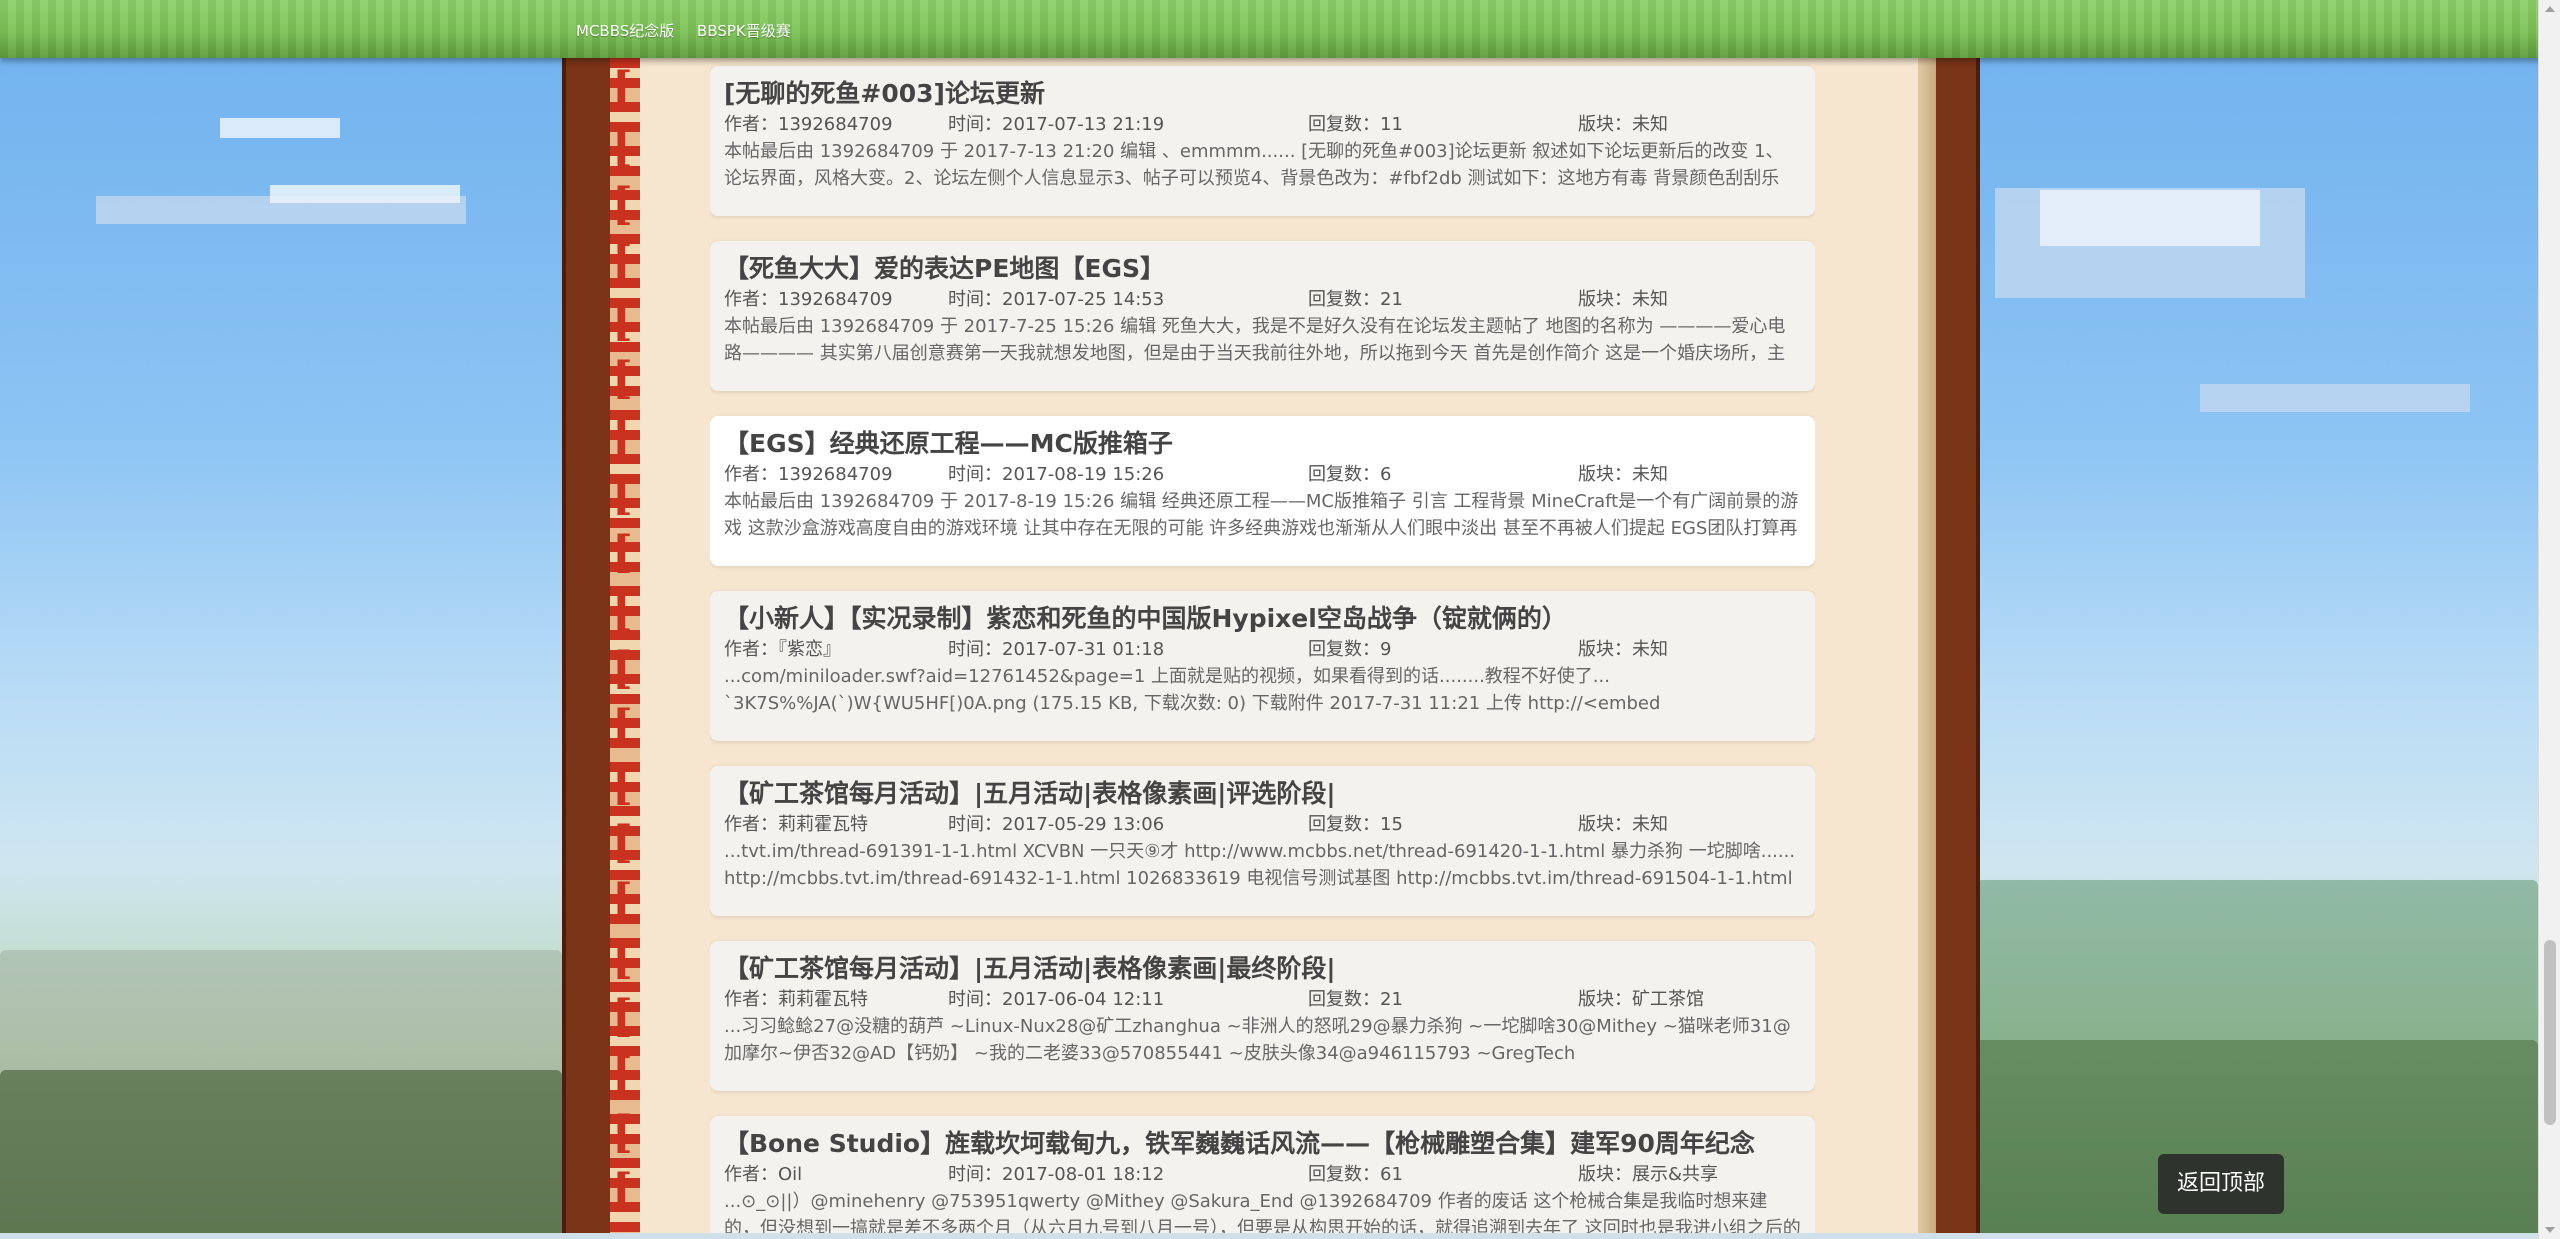  I want to click on thread-title: 【矿工茶馆每月活动】|五月活动|表格像素画|最终阶段|, so click(1262, 969).